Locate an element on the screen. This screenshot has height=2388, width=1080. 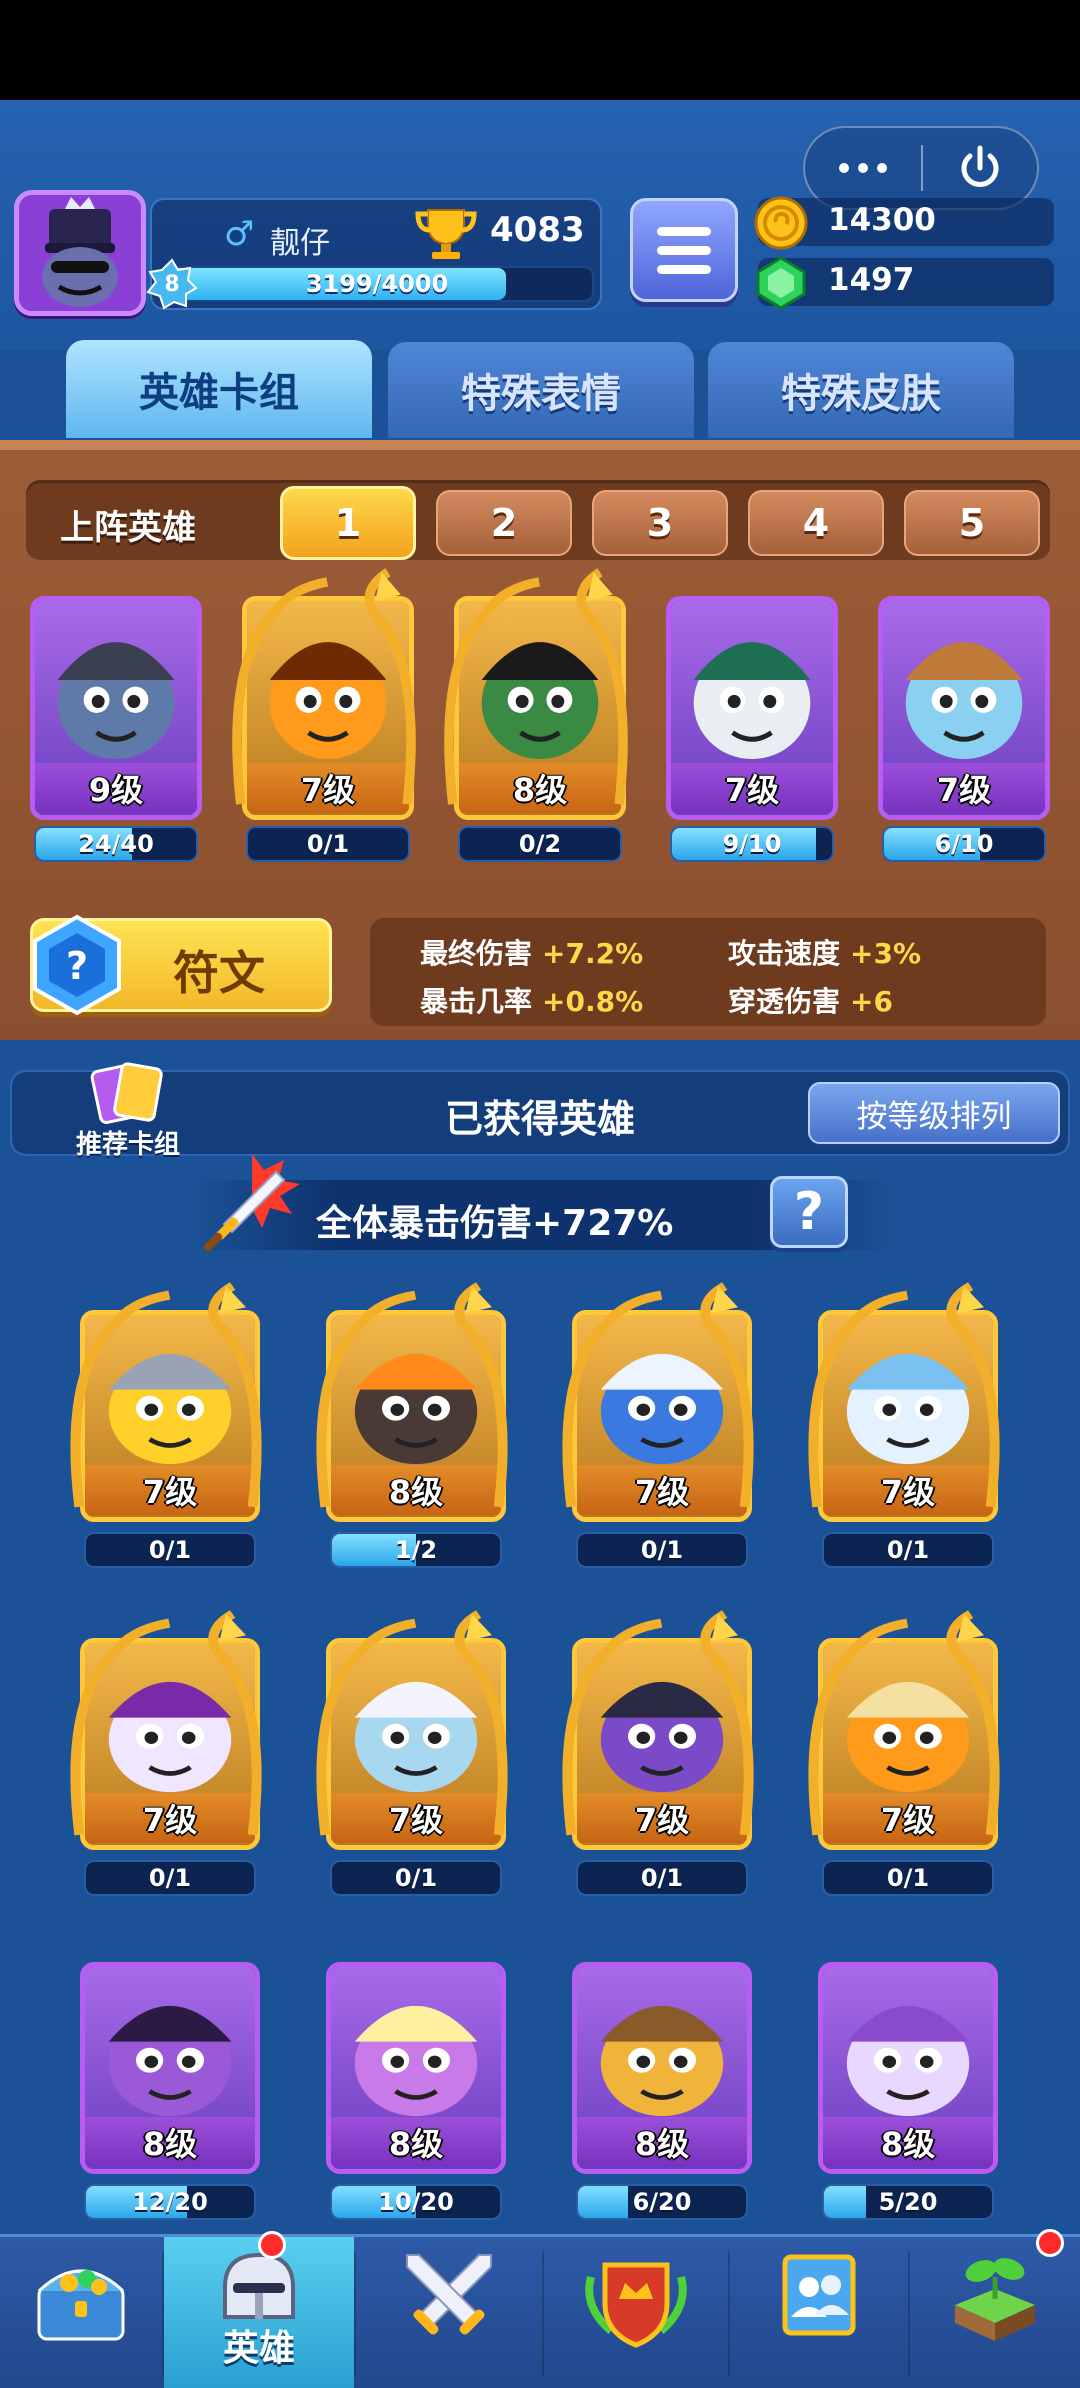
hero-card-progress-text: 6/20 is located at coordinates (662, 2202).